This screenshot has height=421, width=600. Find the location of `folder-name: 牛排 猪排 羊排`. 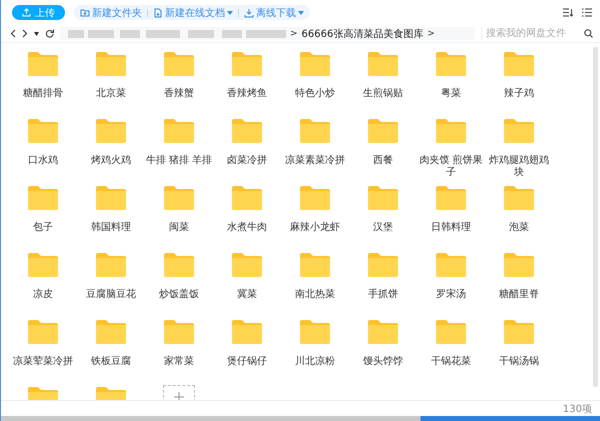

folder-name: 牛排 猪排 羊排 is located at coordinates (179, 161).